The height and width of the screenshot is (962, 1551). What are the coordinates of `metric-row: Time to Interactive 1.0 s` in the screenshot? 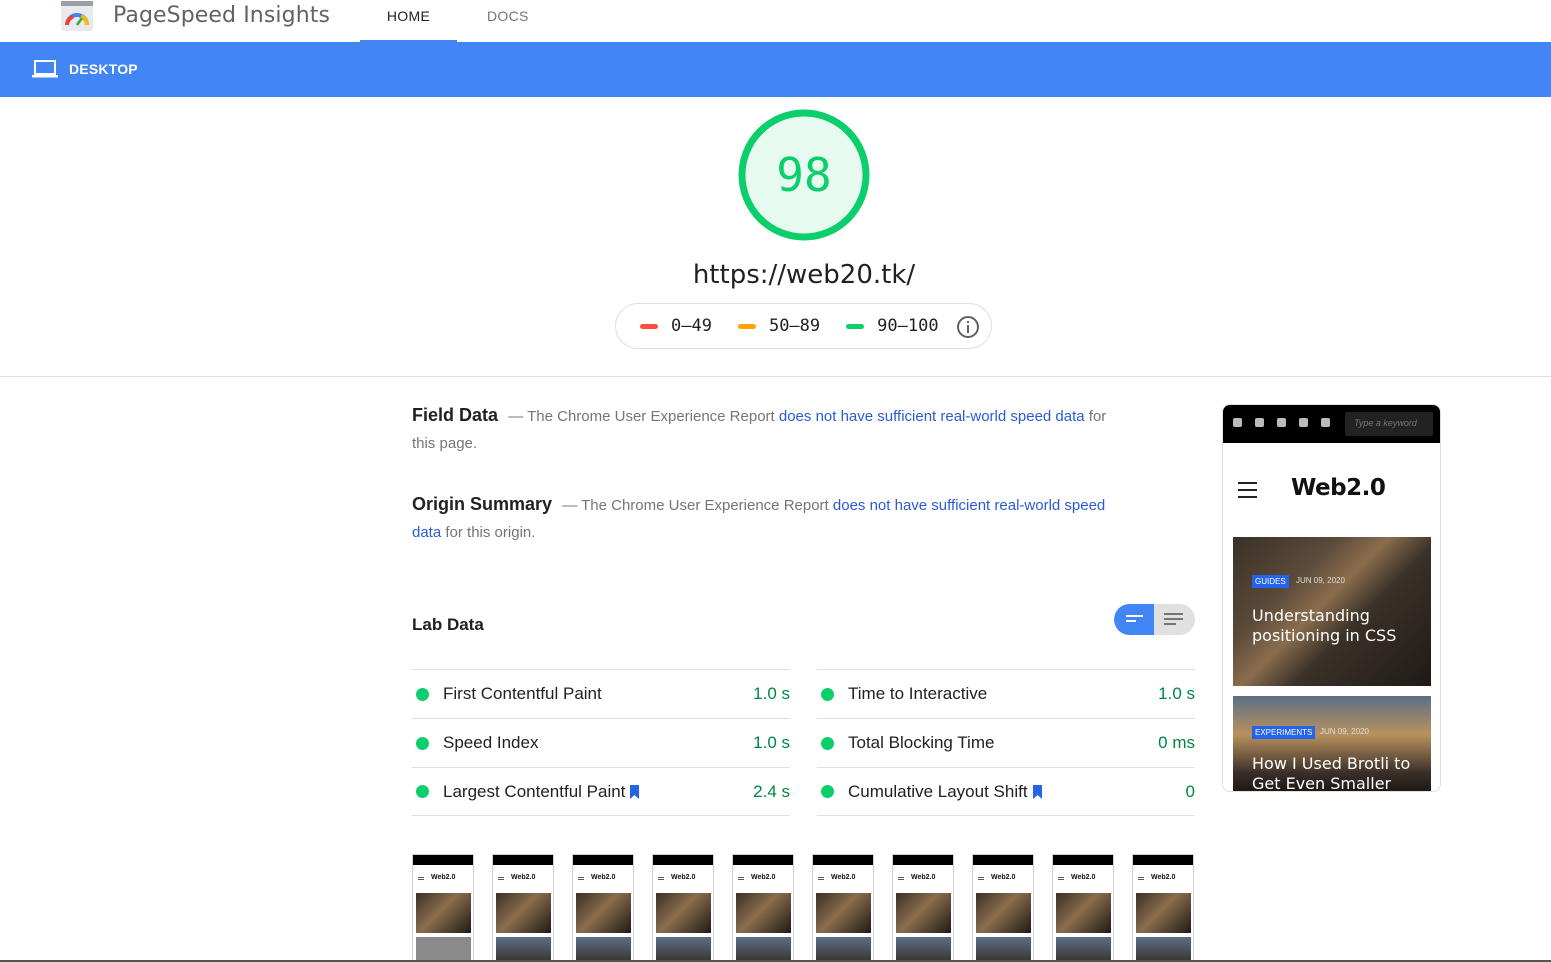 It's located at (1006, 693).